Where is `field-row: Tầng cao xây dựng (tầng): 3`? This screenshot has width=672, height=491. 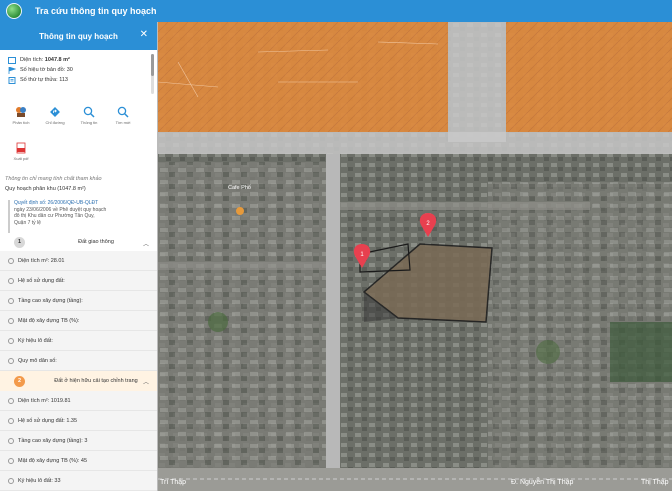
field-row: Tầng cao xây dựng (tầng): 3 is located at coordinates (78, 441).